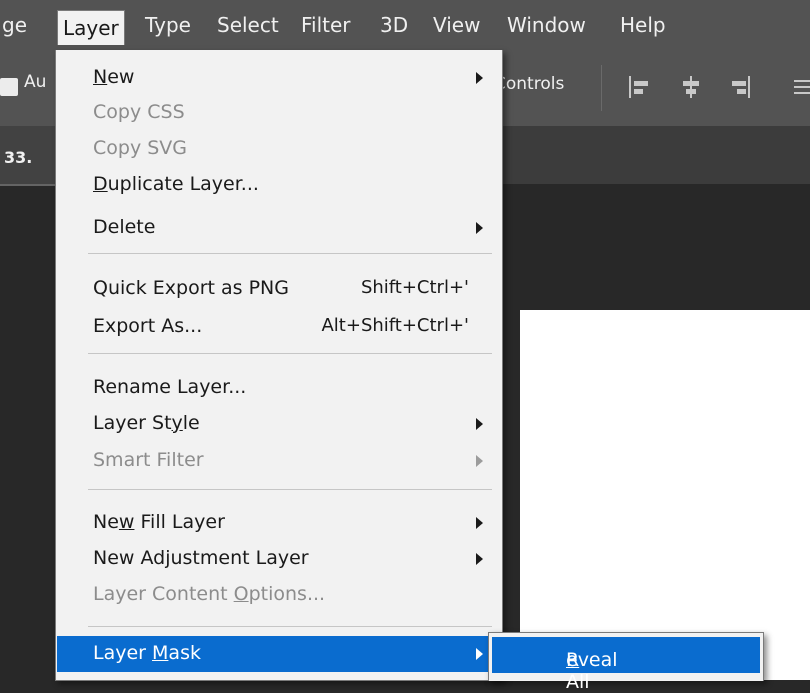 The width and height of the screenshot is (810, 693). Describe the element at coordinates (168, 25) in the screenshot. I see `menu-type: Type` at that location.